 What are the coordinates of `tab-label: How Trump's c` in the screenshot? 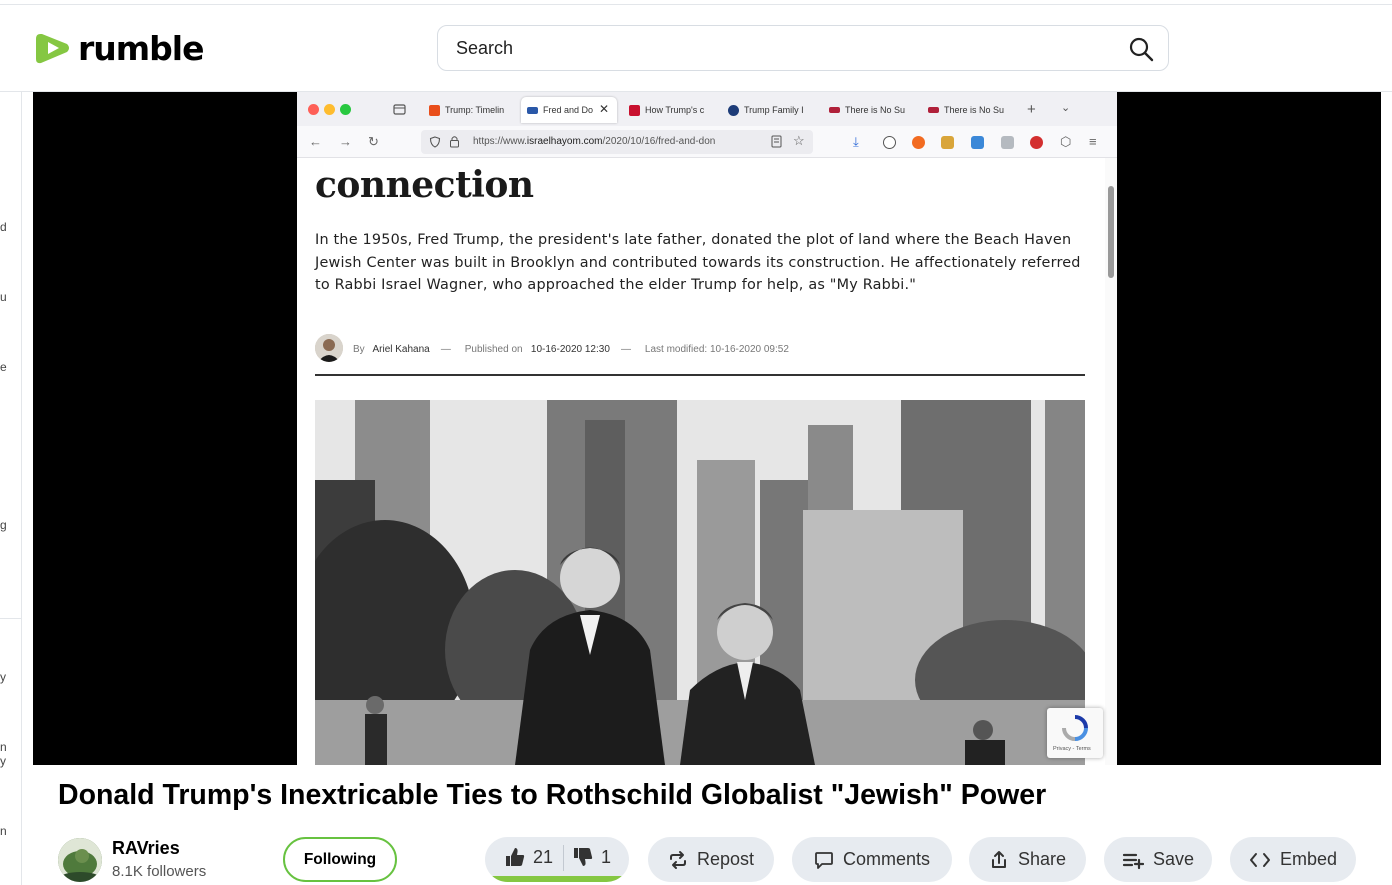 It's located at (675, 110).